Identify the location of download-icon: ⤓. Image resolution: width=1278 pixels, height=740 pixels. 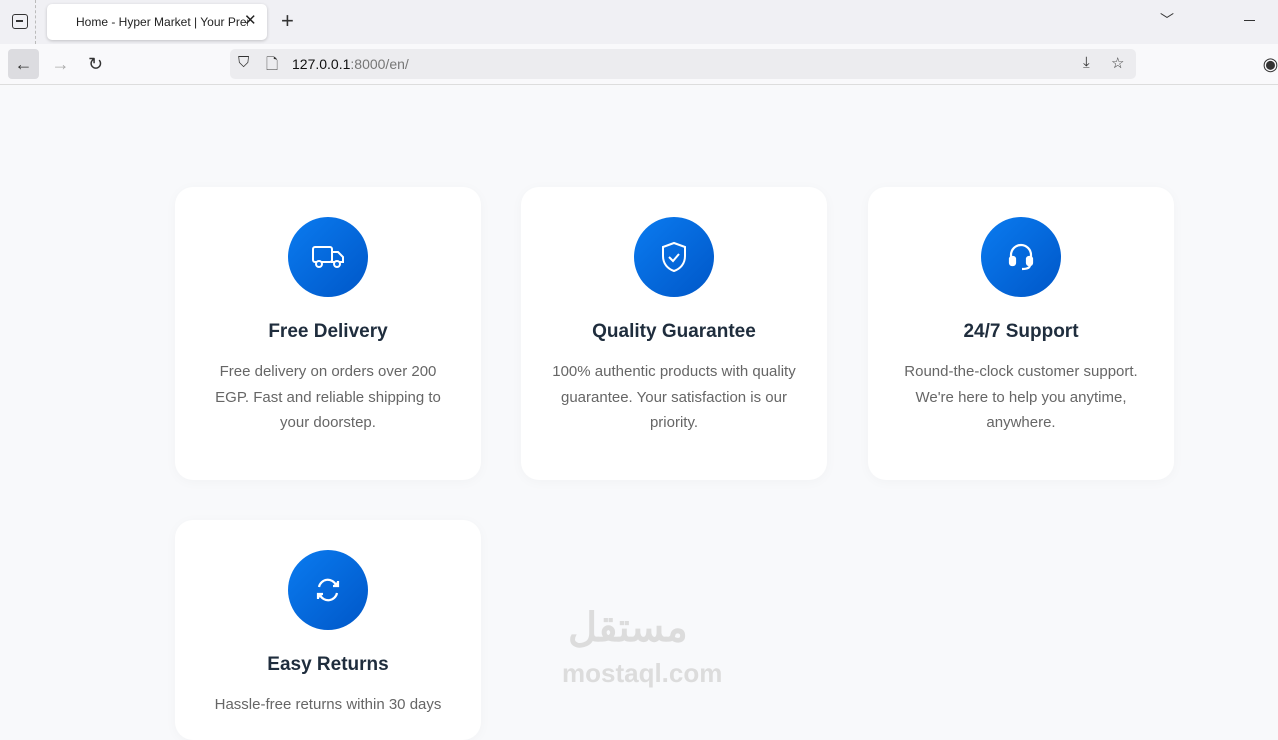
(1086, 62).